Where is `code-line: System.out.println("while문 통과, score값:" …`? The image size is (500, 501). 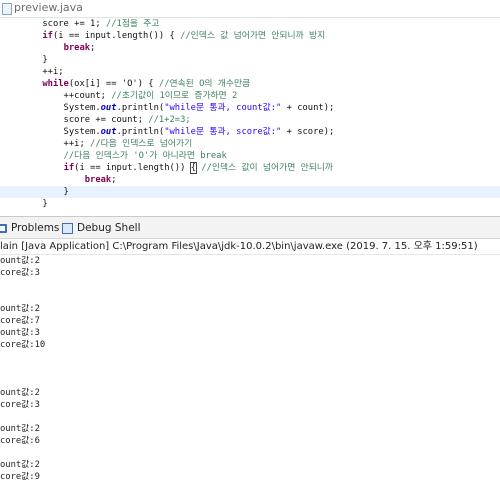 code-line: System.out.println("while문 통과, score값:" … is located at coordinates (250, 132).